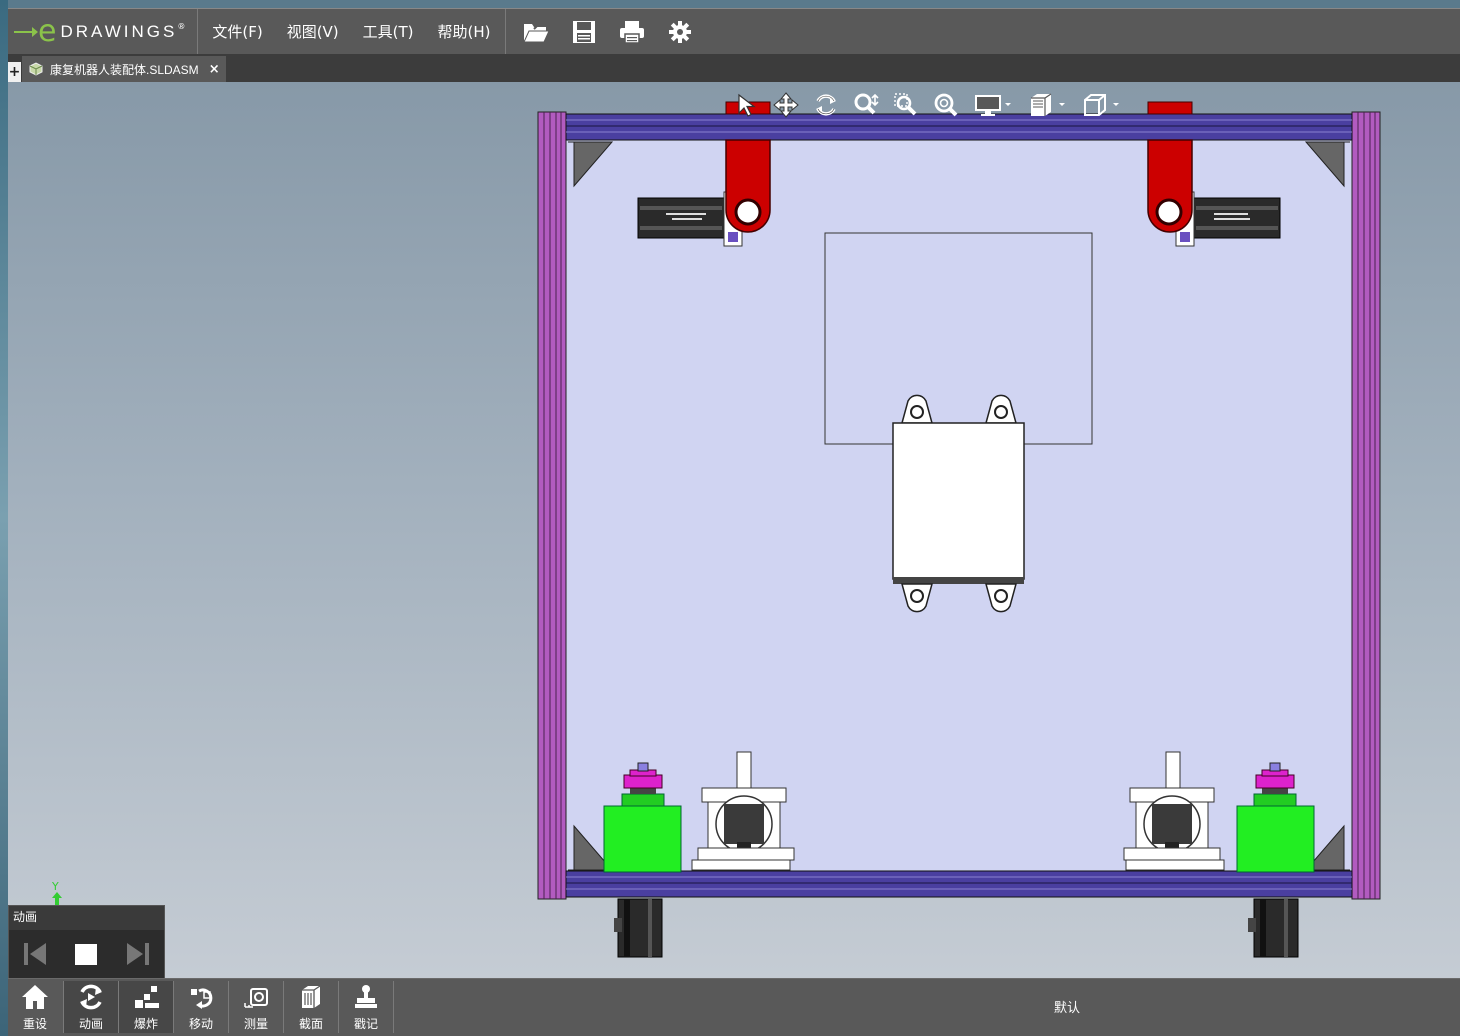  I want to click on zoom-to-area-button, so click(906, 105).